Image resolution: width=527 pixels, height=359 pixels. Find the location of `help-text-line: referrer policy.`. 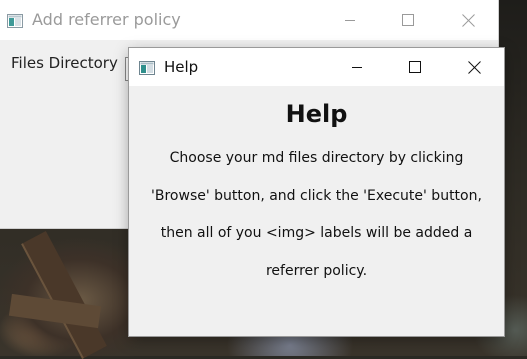

help-text-line: referrer policy. is located at coordinates (316, 271).